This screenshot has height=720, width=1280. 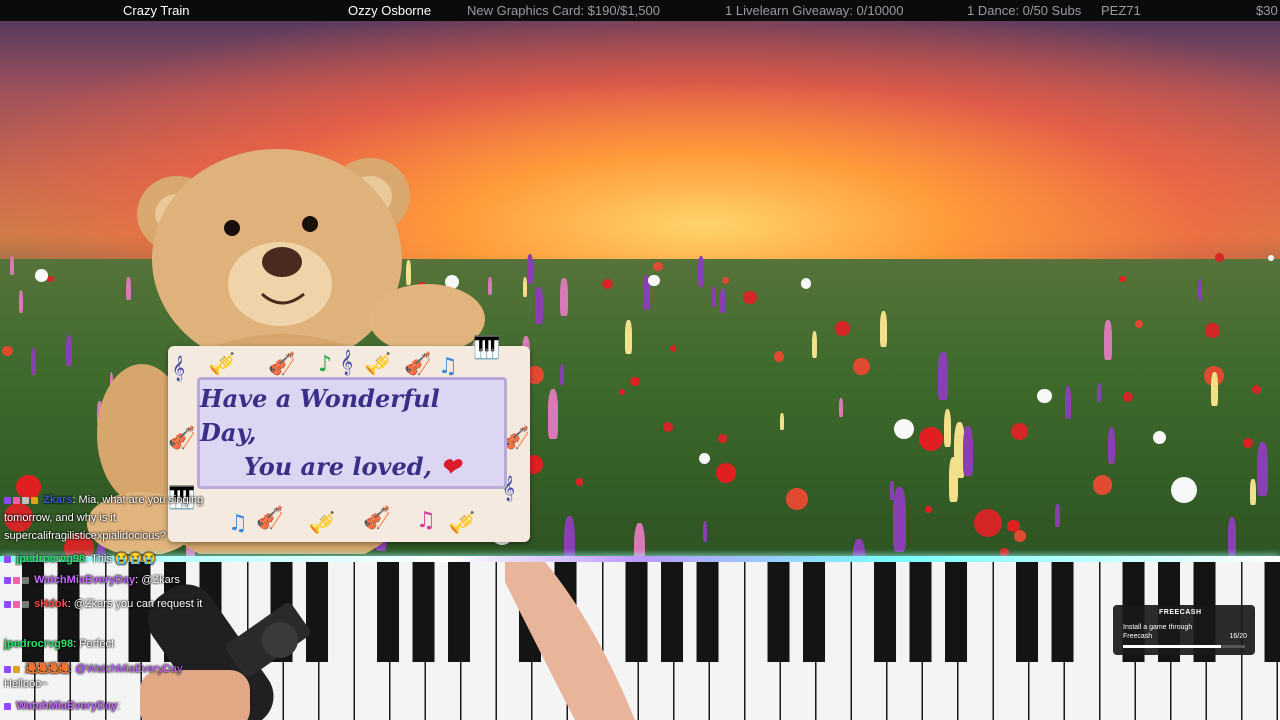 What do you see at coordinates (138, 500) in the screenshot?
I see `chat-text: : Mia, what are you singing` at bounding box center [138, 500].